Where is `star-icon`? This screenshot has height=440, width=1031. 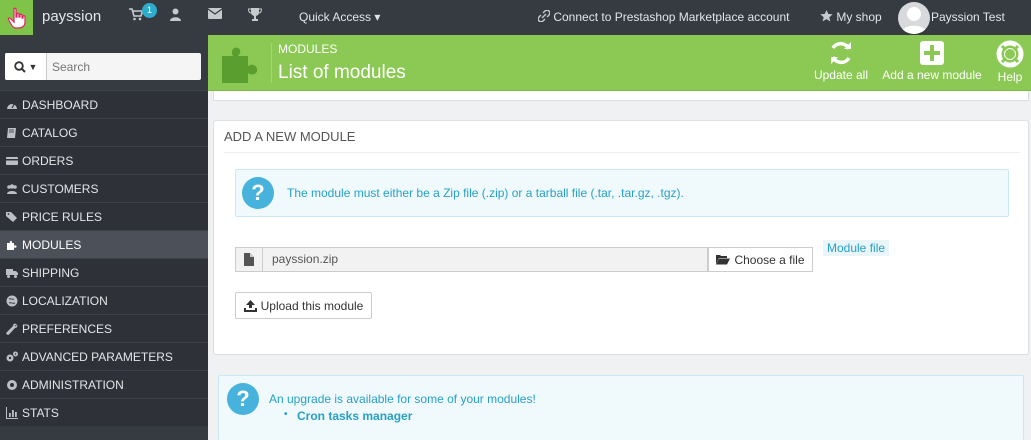
star-icon is located at coordinates (826, 16).